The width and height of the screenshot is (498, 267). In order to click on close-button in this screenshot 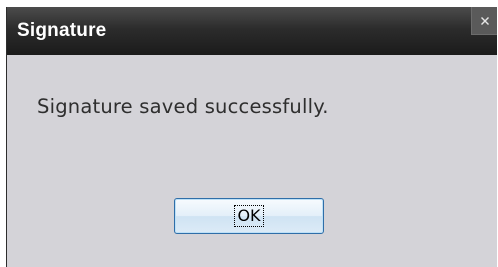, I will do `click(484, 21)`.